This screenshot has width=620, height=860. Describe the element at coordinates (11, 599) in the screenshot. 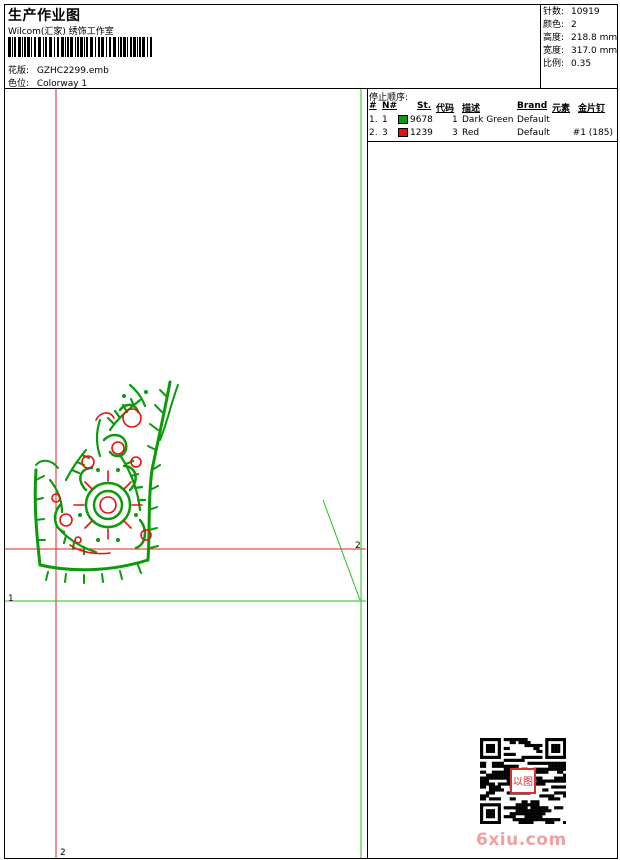

I see `guide-label-1: 1` at that location.